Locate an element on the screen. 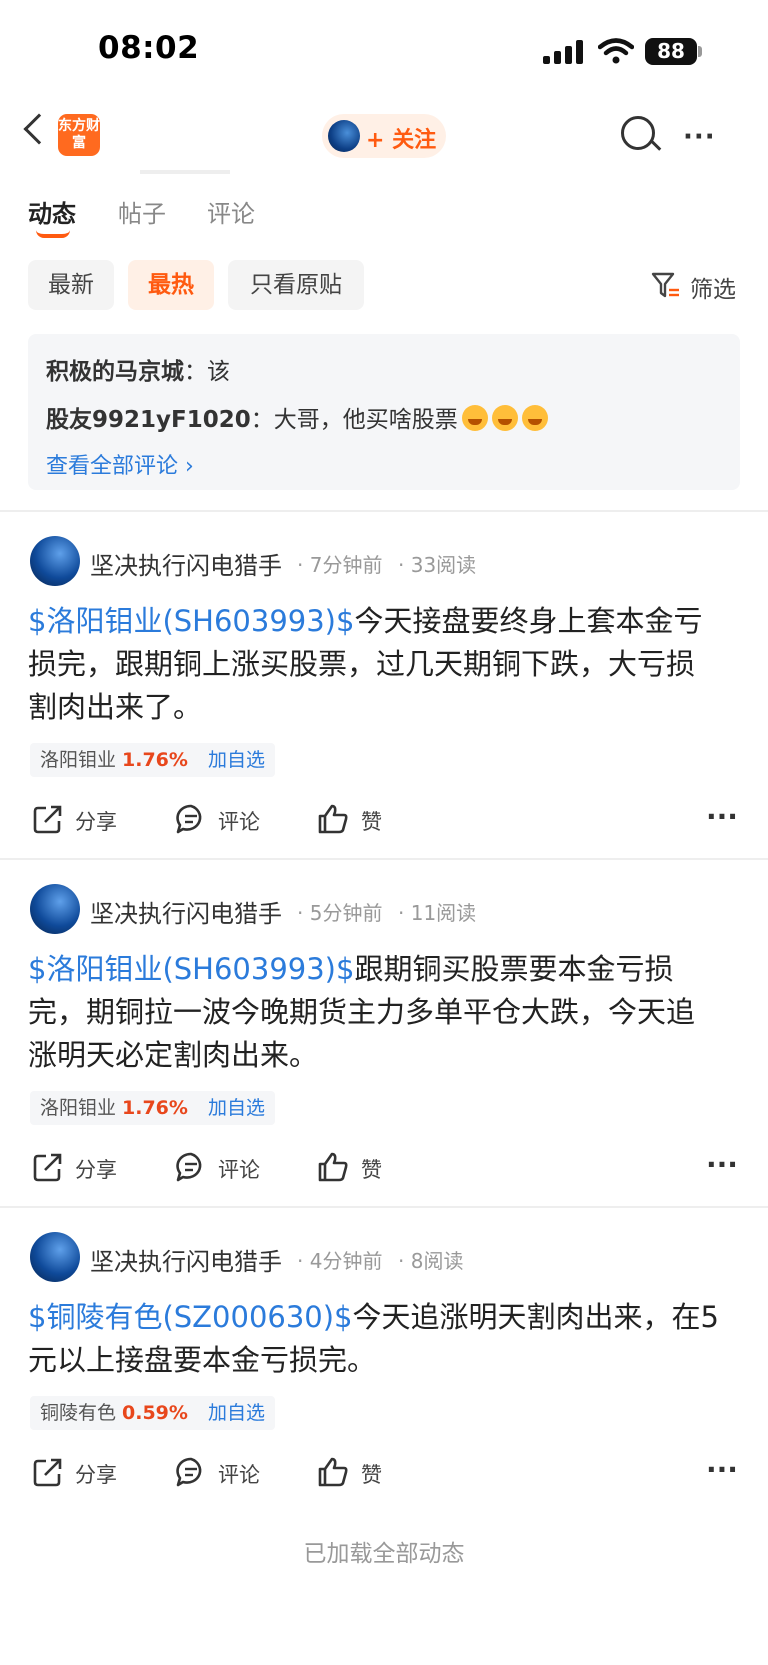  more-options-icon: ··· is located at coordinates (699, 137).